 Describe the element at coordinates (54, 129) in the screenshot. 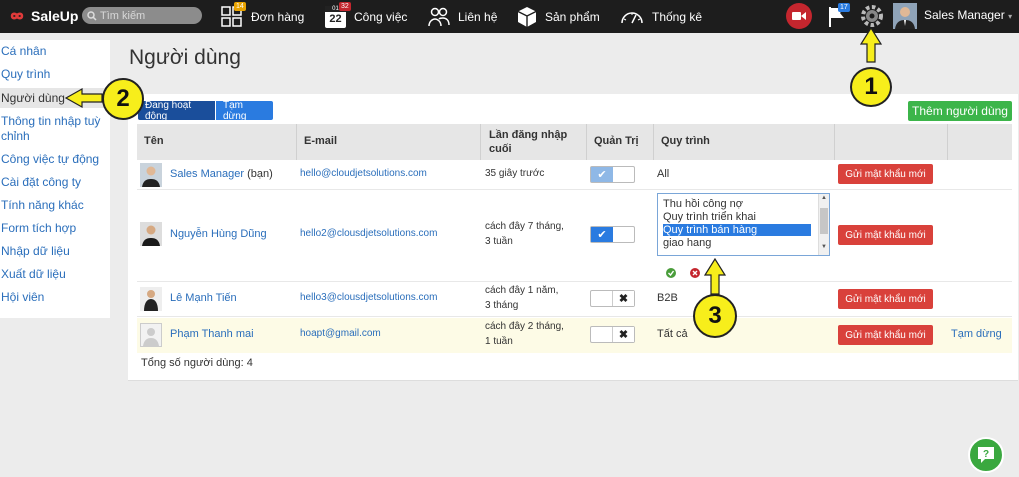

I see `sidebar-item-custom-fields: Thông tin nhập tuỳ chỉnh` at that location.